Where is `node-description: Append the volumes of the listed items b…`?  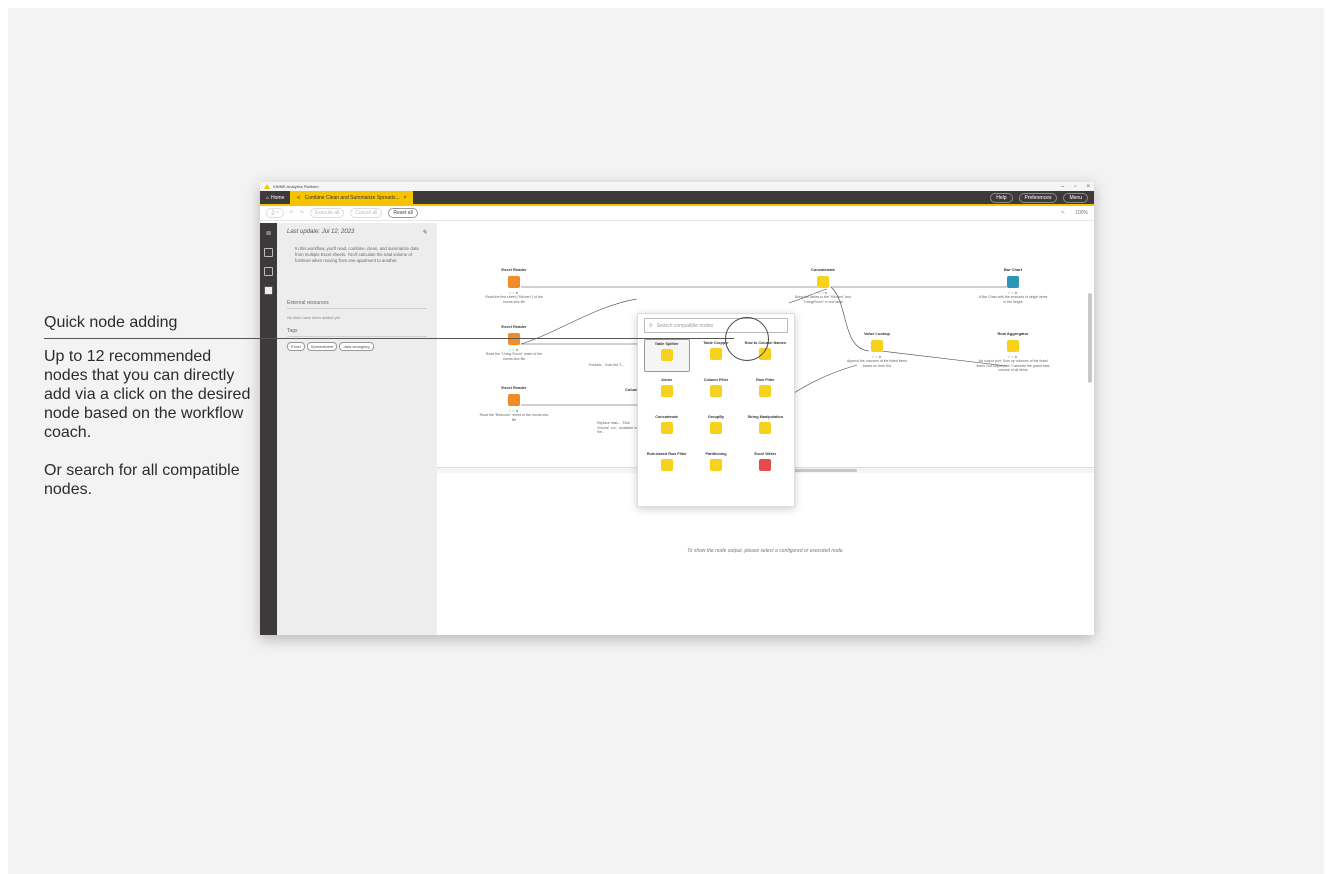 node-description: Append the volumes of the listed items b… is located at coordinates (877, 363).